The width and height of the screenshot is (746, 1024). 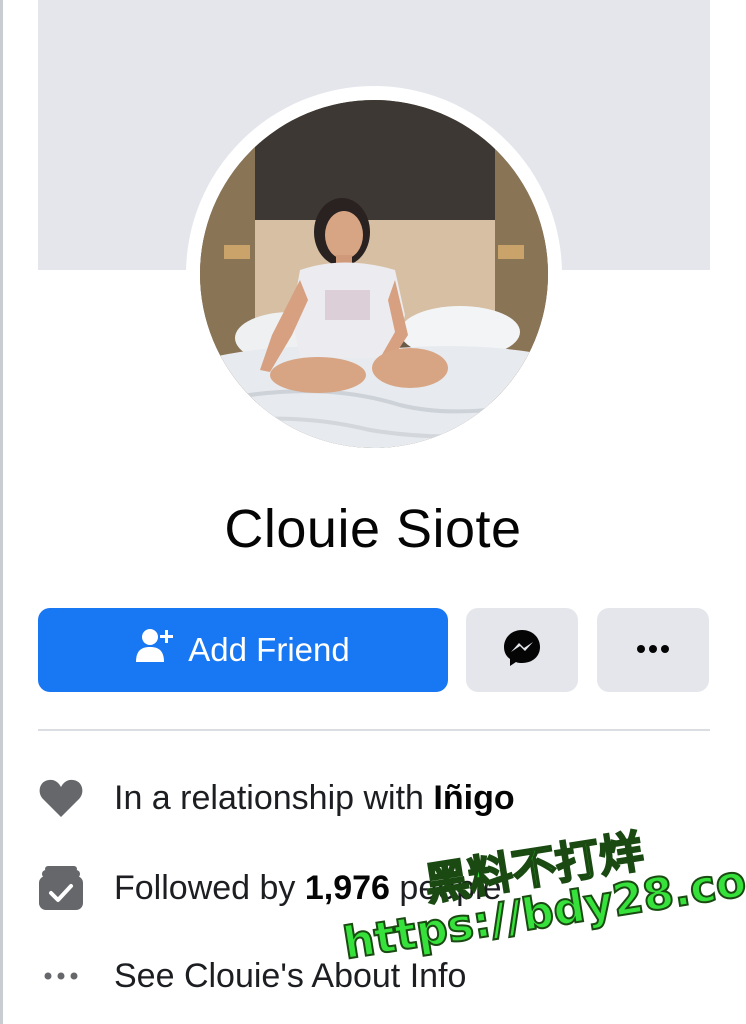 I want to click on followers-row: Followed by 1,976 people, so click(x=374, y=888).